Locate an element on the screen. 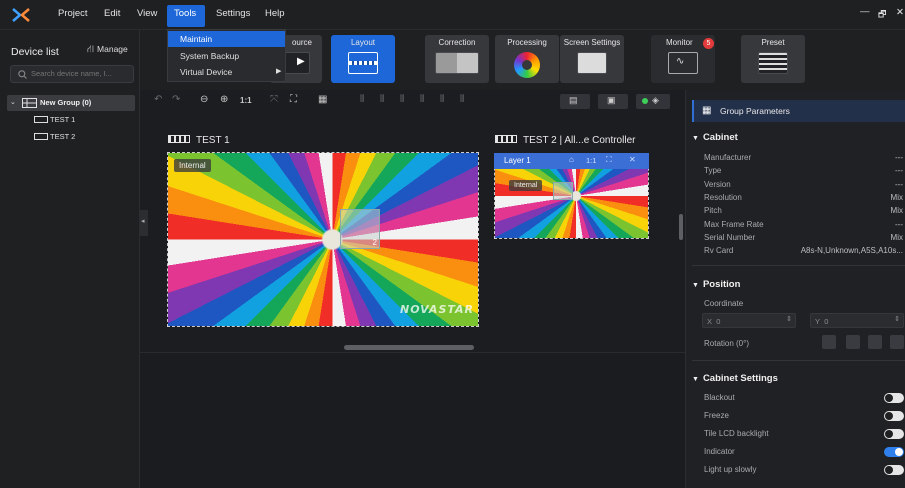  tree-group-new-group: ⌄ New Group (0) is located at coordinates (71, 103).